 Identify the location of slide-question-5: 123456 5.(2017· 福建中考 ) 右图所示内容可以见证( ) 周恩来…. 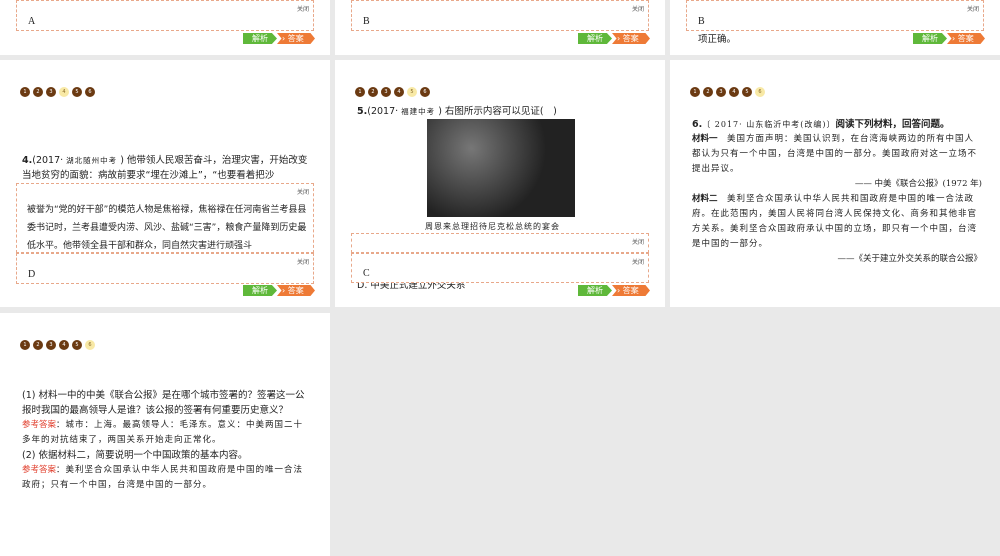
(500, 183).